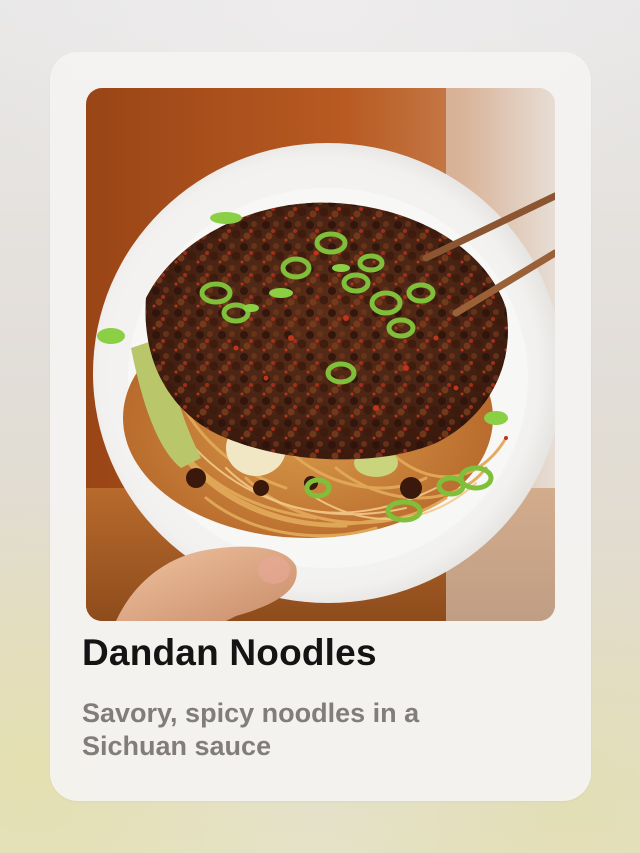  What do you see at coordinates (229, 652) in the screenshot?
I see `recipe-title: Dandan Noodles` at bounding box center [229, 652].